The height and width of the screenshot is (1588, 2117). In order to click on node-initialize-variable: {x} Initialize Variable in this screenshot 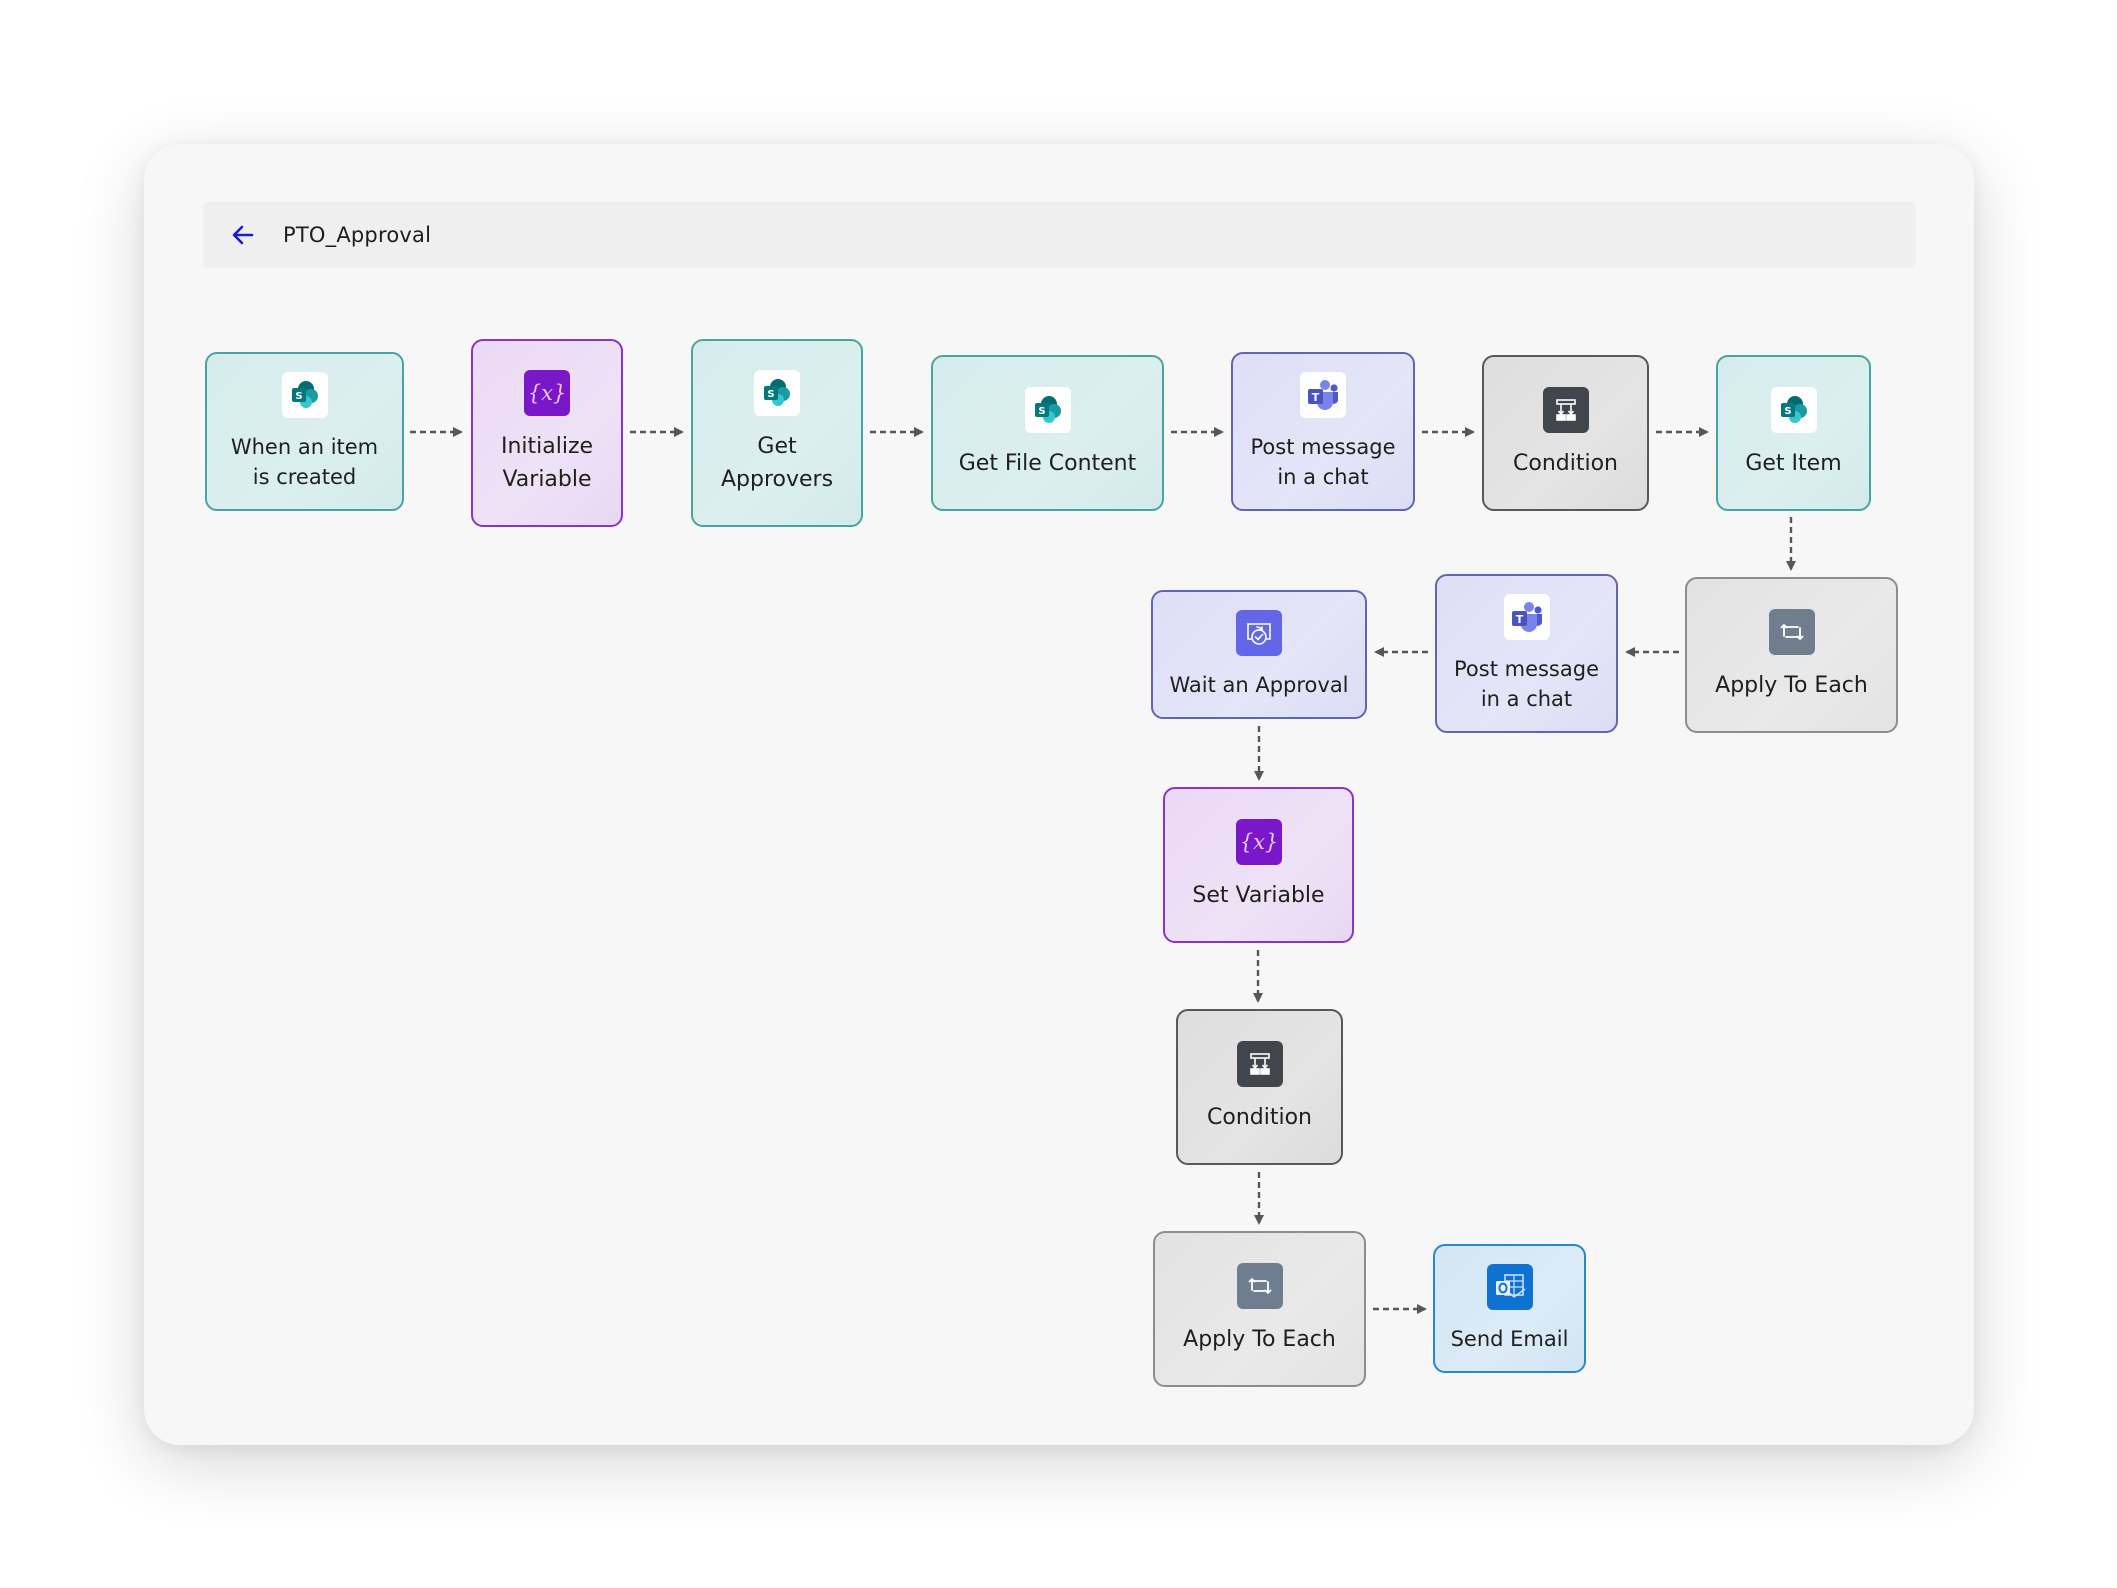, I will do `click(547, 433)`.